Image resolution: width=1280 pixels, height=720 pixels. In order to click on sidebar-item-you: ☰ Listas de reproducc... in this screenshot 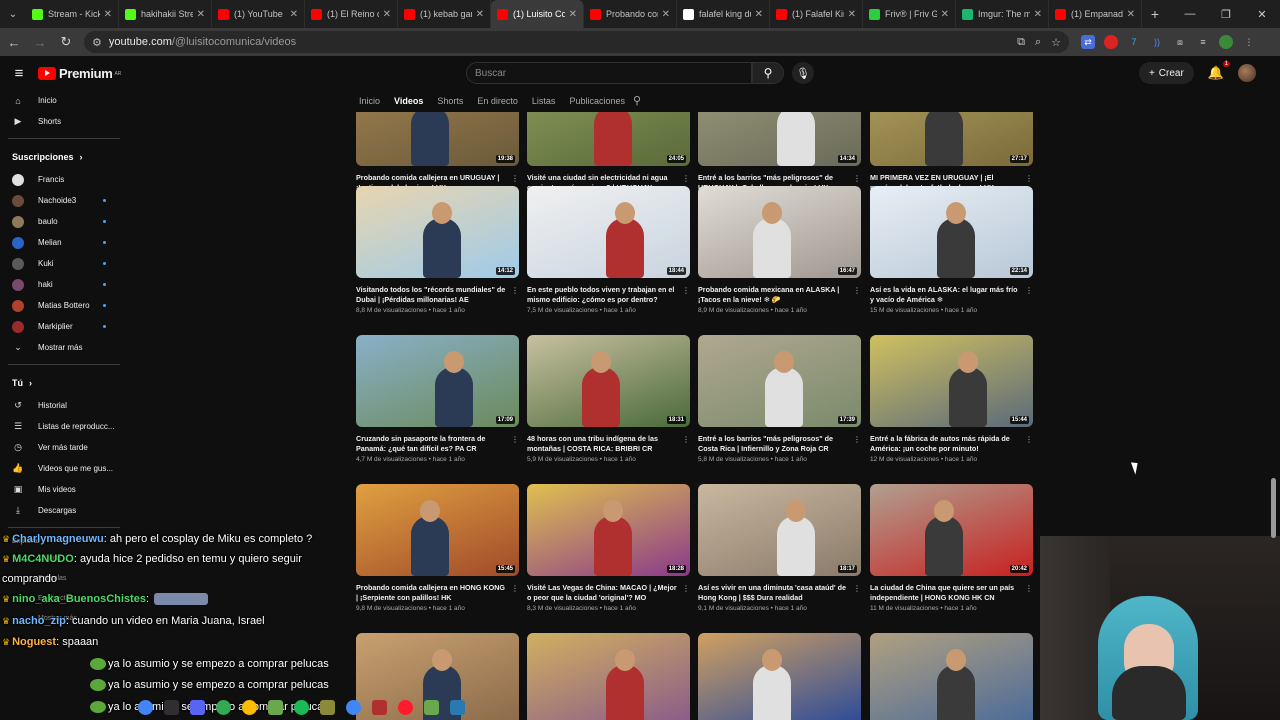, I will do `click(64, 426)`.